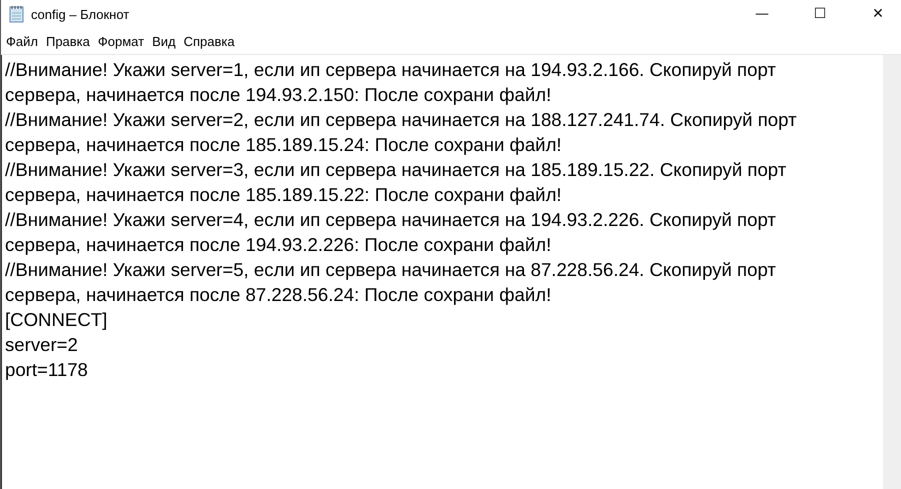 This screenshot has height=489, width=901. What do you see at coordinates (395, 170) in the screenshot?
I see `text-line: //Внимание! Укажи server=3, если ип сервера начинается на 185.189.15.22. Скопируй порт` at bounding box center [395, 170].